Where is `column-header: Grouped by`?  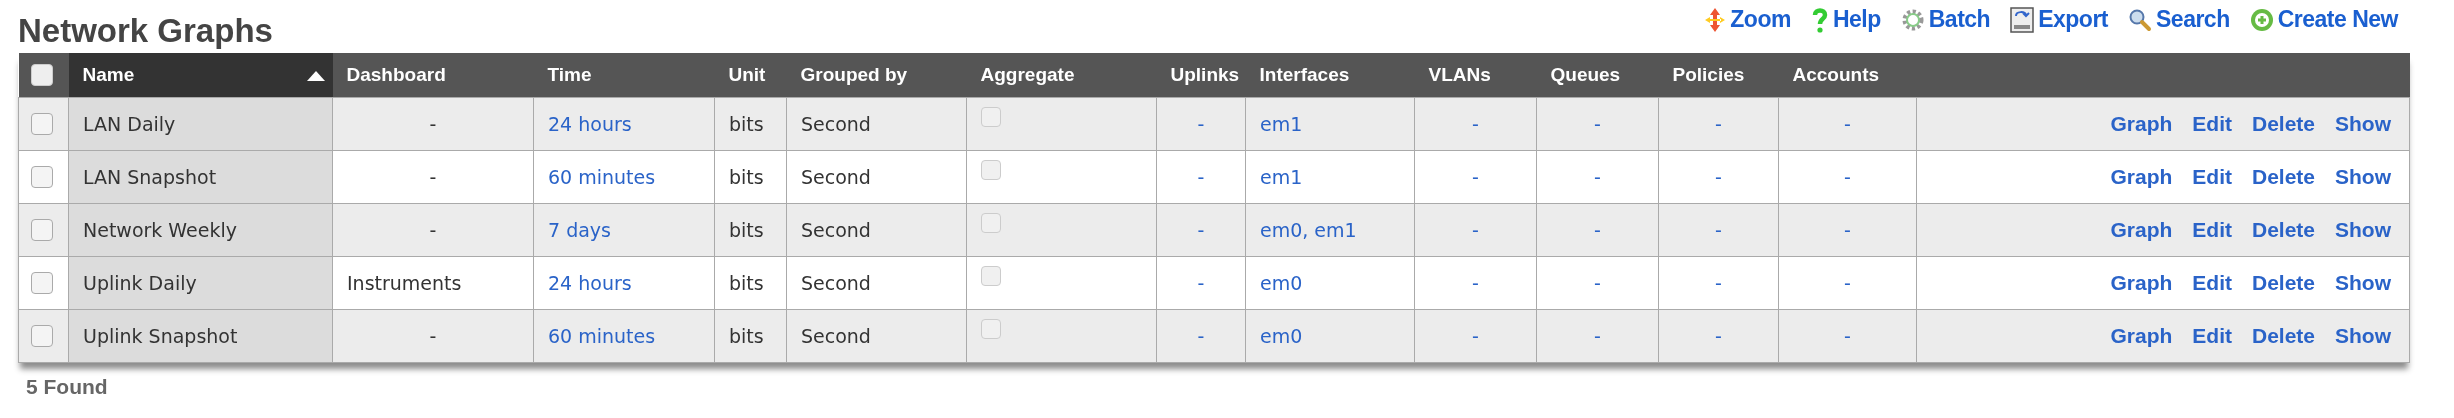
column-header: Grouped by is located at coordinates (876, 75).